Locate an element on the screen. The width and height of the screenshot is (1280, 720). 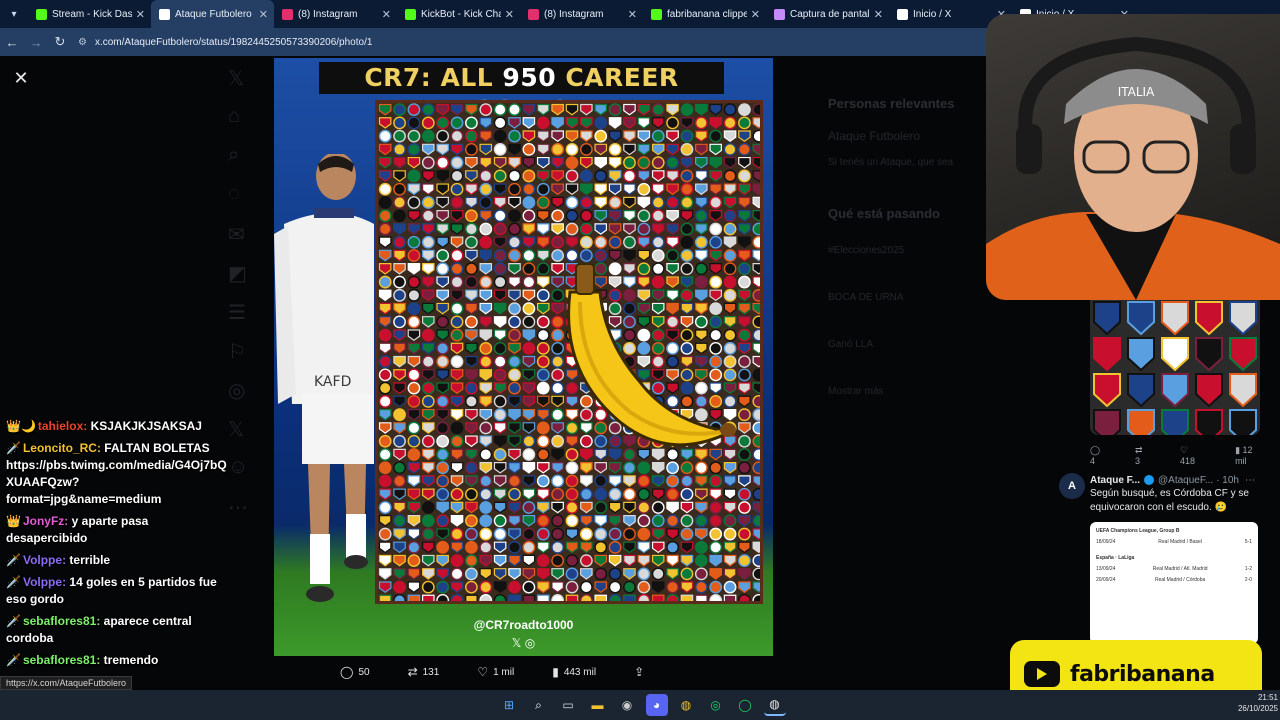
chat-message: 🗡️ sebaflores81: aparece central cordoba is located at coordinates (118, 630).